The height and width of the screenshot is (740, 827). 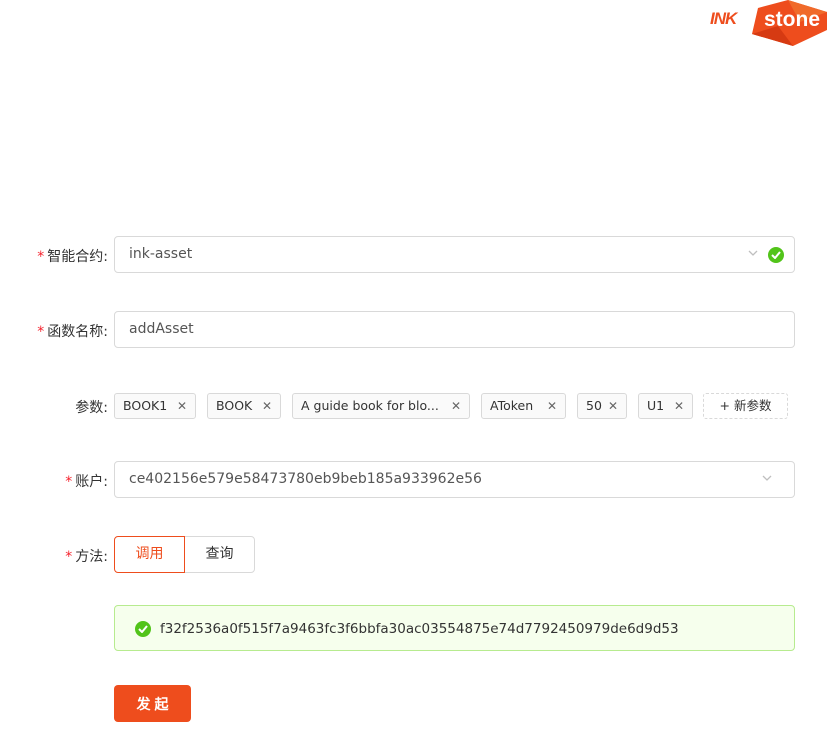 What do you see at coordinates (86, 482) in the screenshot?
I see `account-label: * 账户:` at bounding box center [86, 482].